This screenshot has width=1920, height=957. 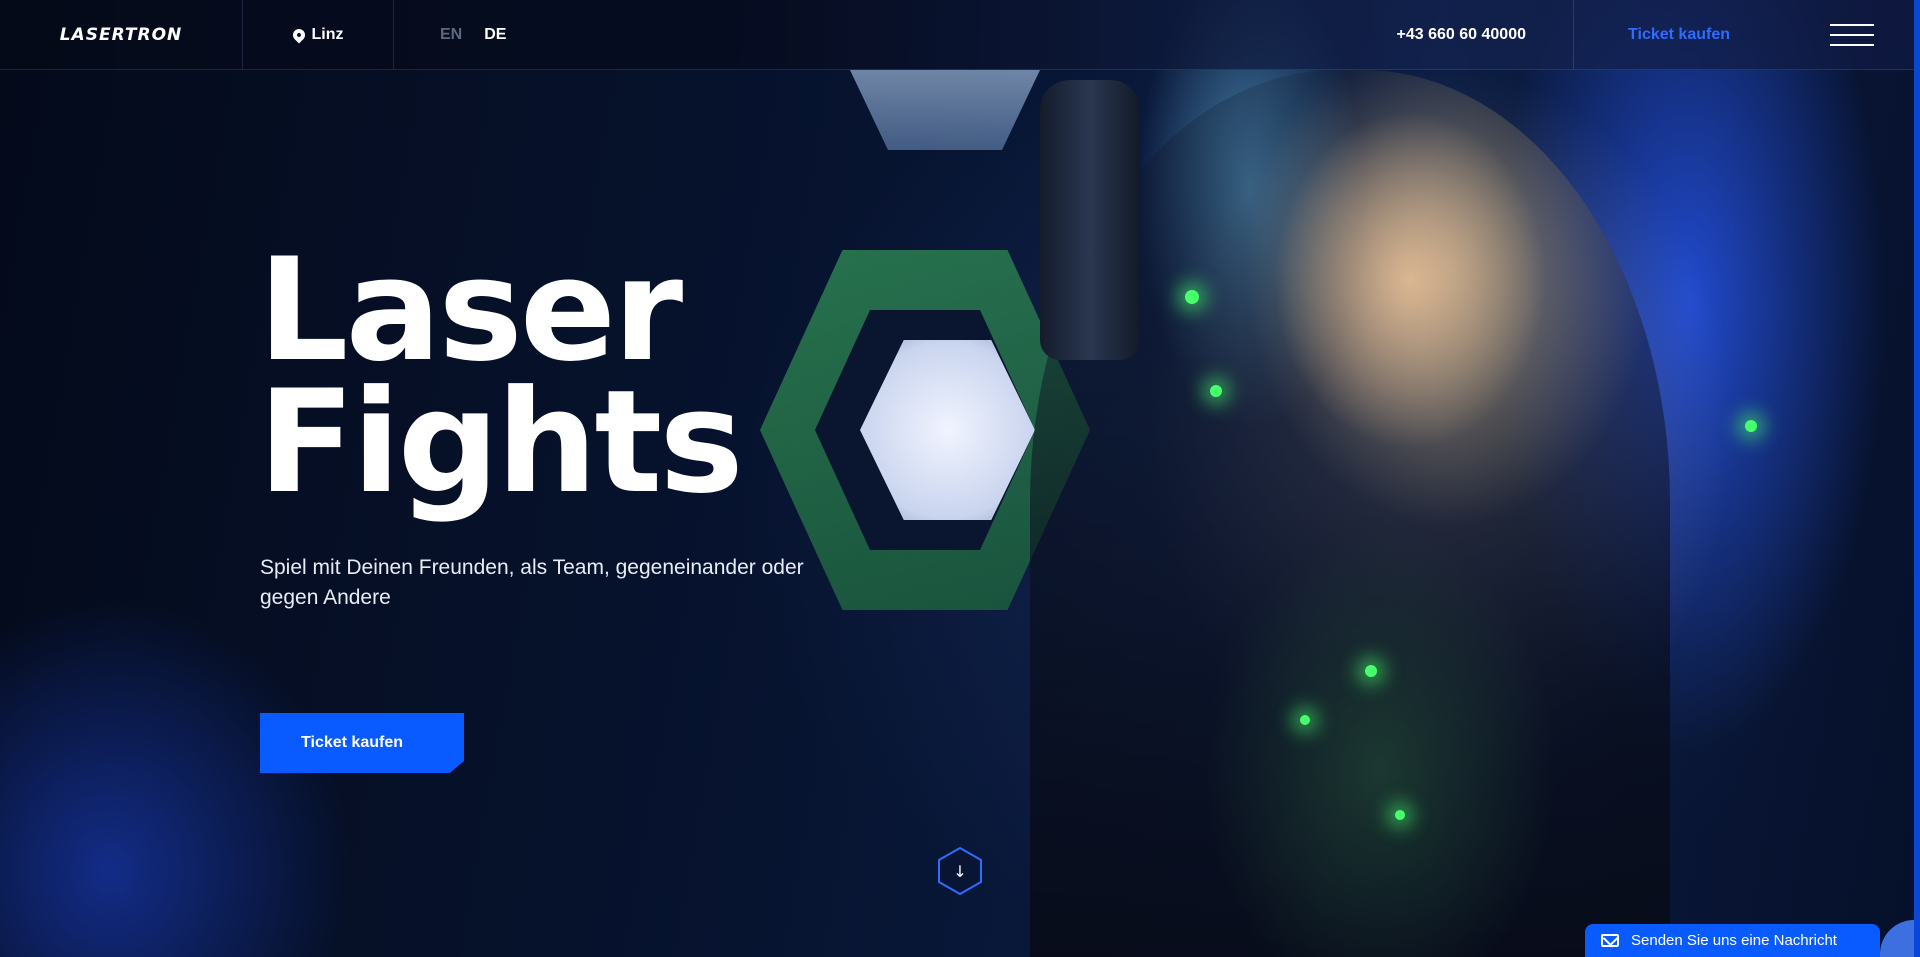 I want to click on phone-link: +43 660 60 40000, so click(x=1444, y=34).